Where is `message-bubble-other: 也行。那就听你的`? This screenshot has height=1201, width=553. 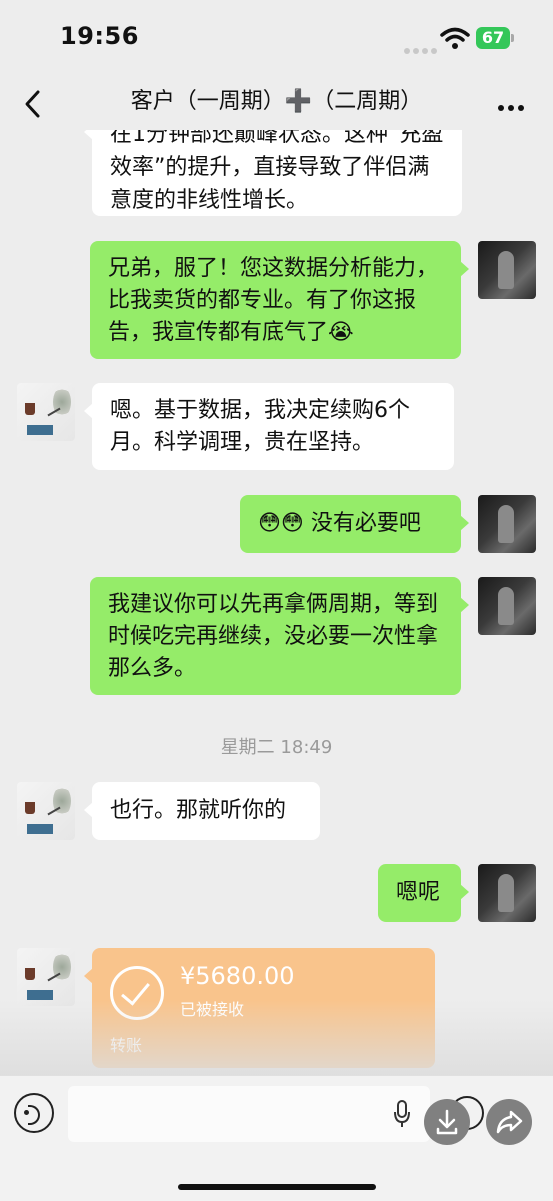 message-bubble-other: 也行。那就听你的 is located at coordinates (202, 811).